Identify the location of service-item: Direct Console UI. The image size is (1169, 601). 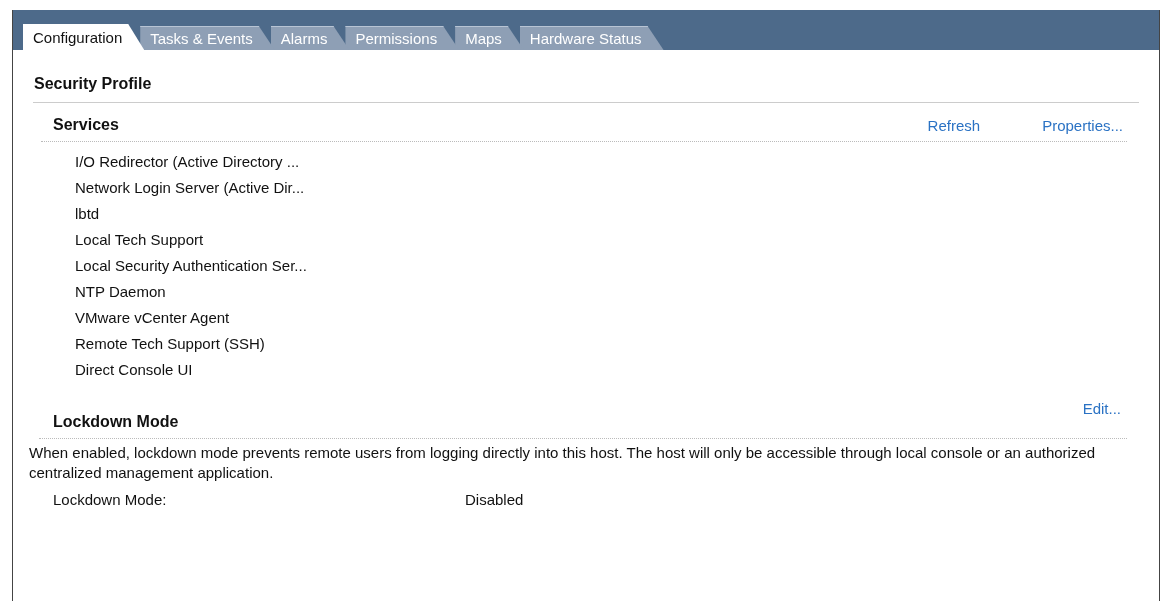
(134, 370).